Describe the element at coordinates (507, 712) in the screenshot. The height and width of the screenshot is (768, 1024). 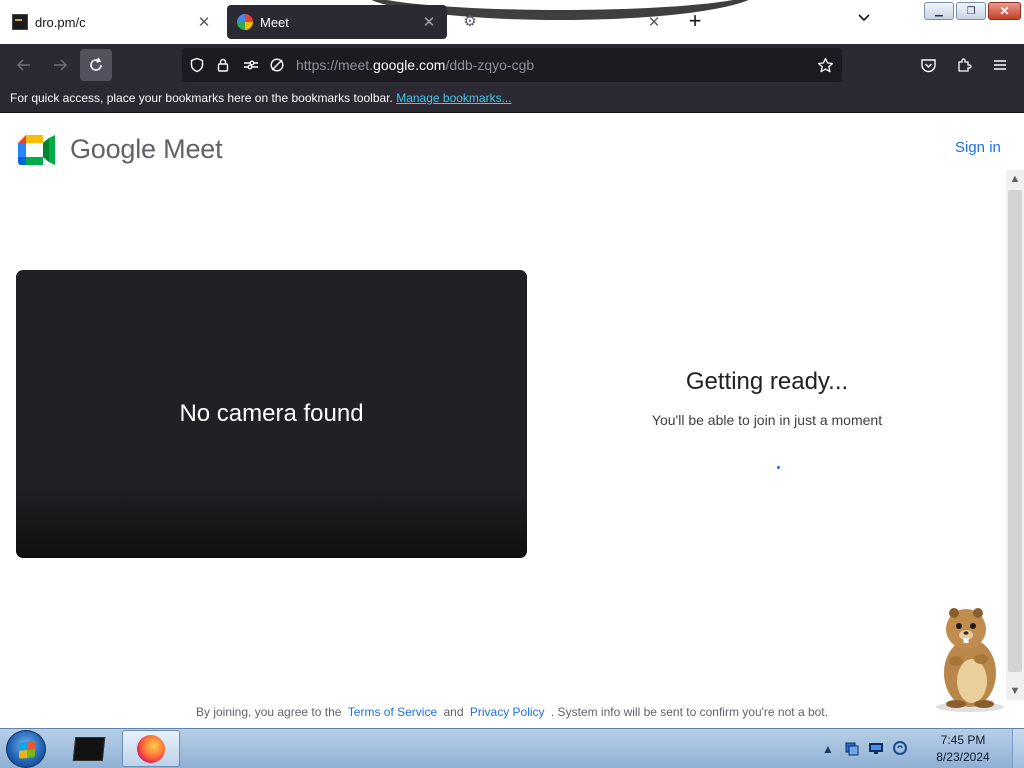
I see `privacy-policy-link: Privacy Policy` at that location.